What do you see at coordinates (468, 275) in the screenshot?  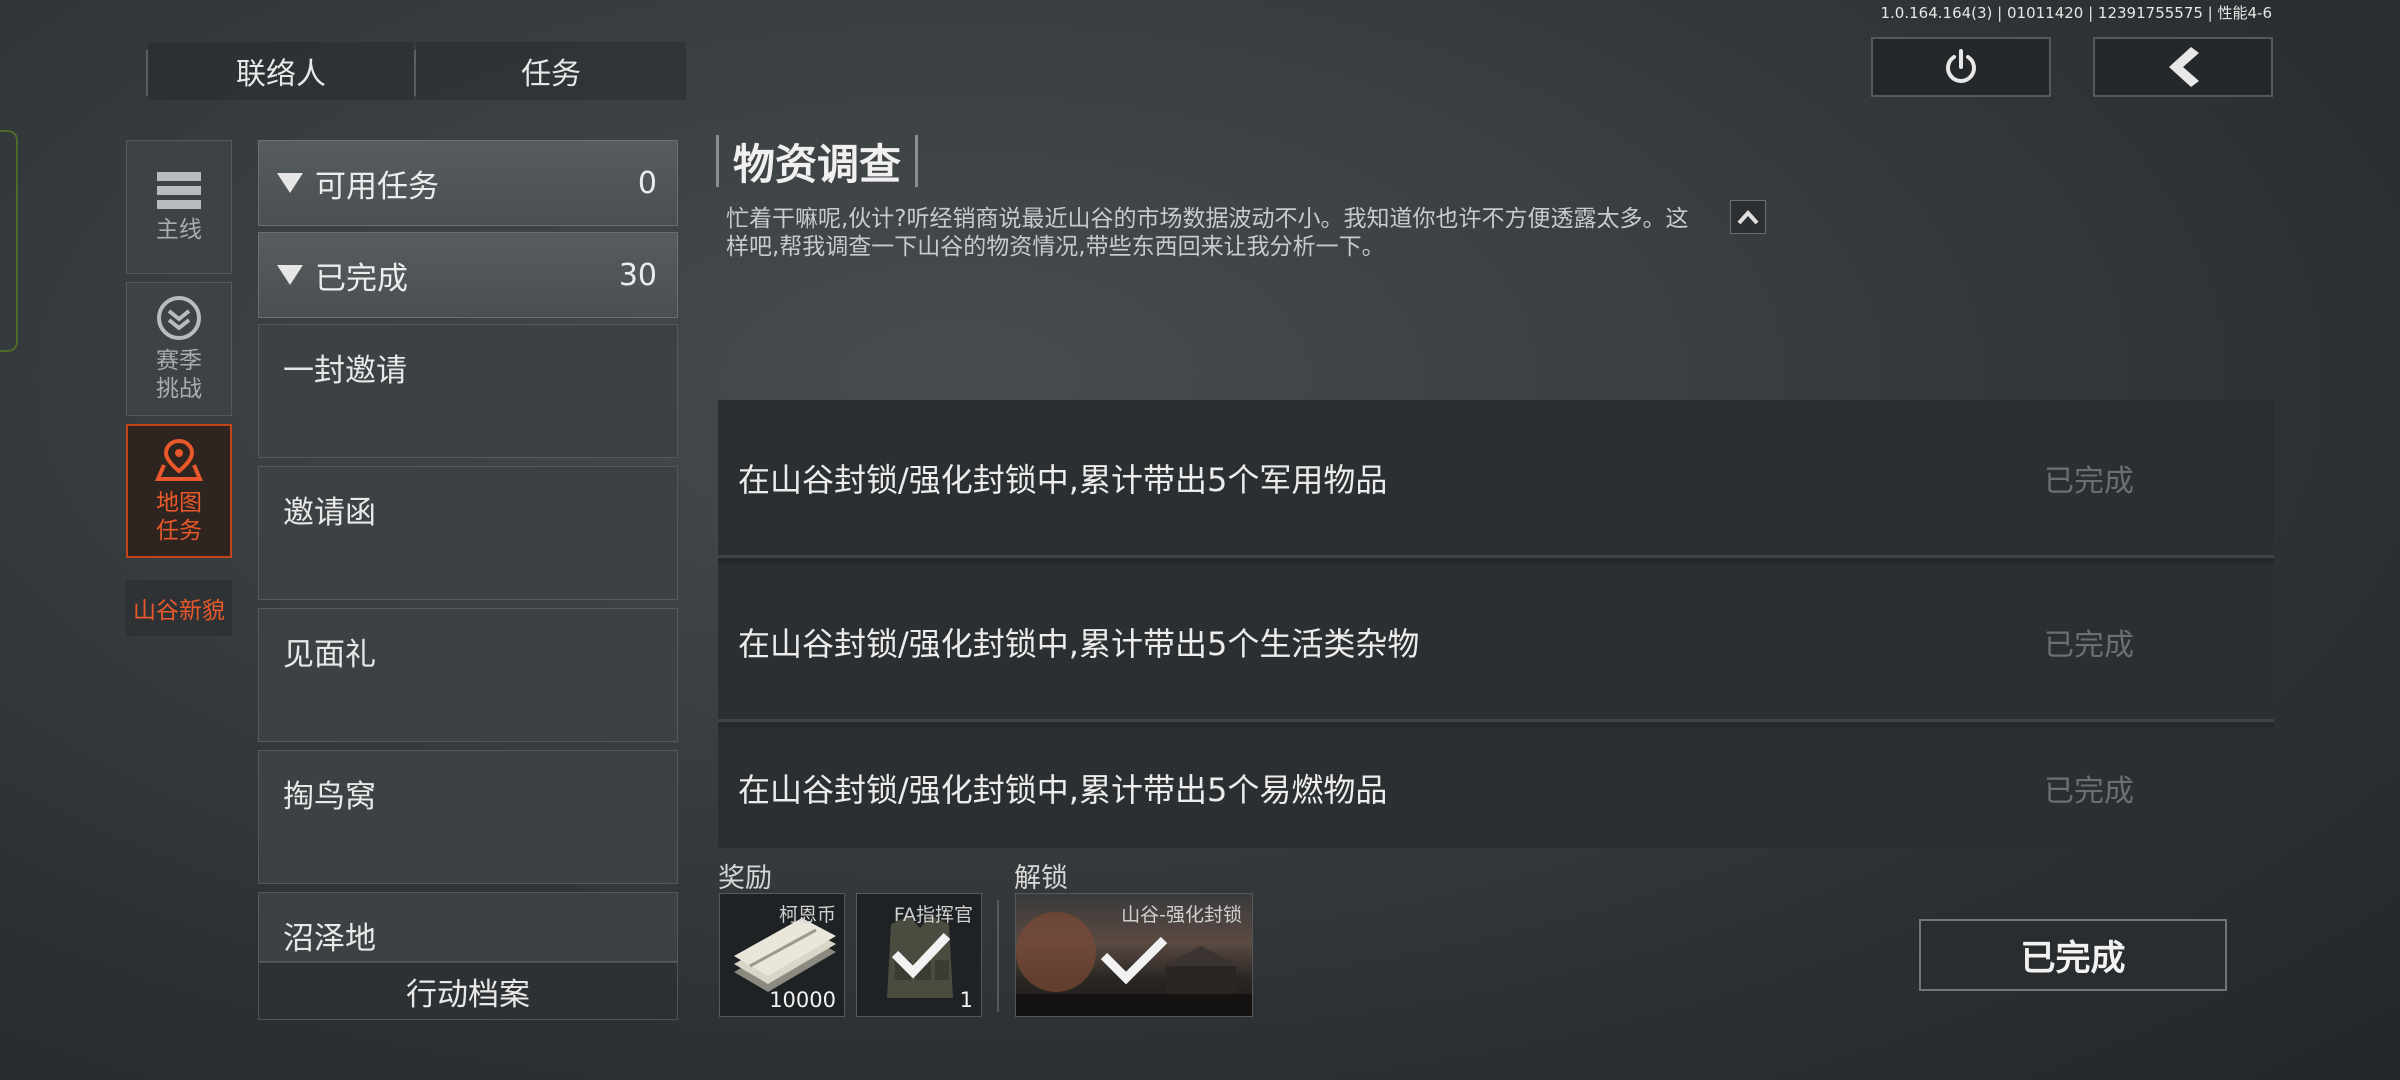 I see `group-completed: 已完成 30` at bounding box center [468, 275].